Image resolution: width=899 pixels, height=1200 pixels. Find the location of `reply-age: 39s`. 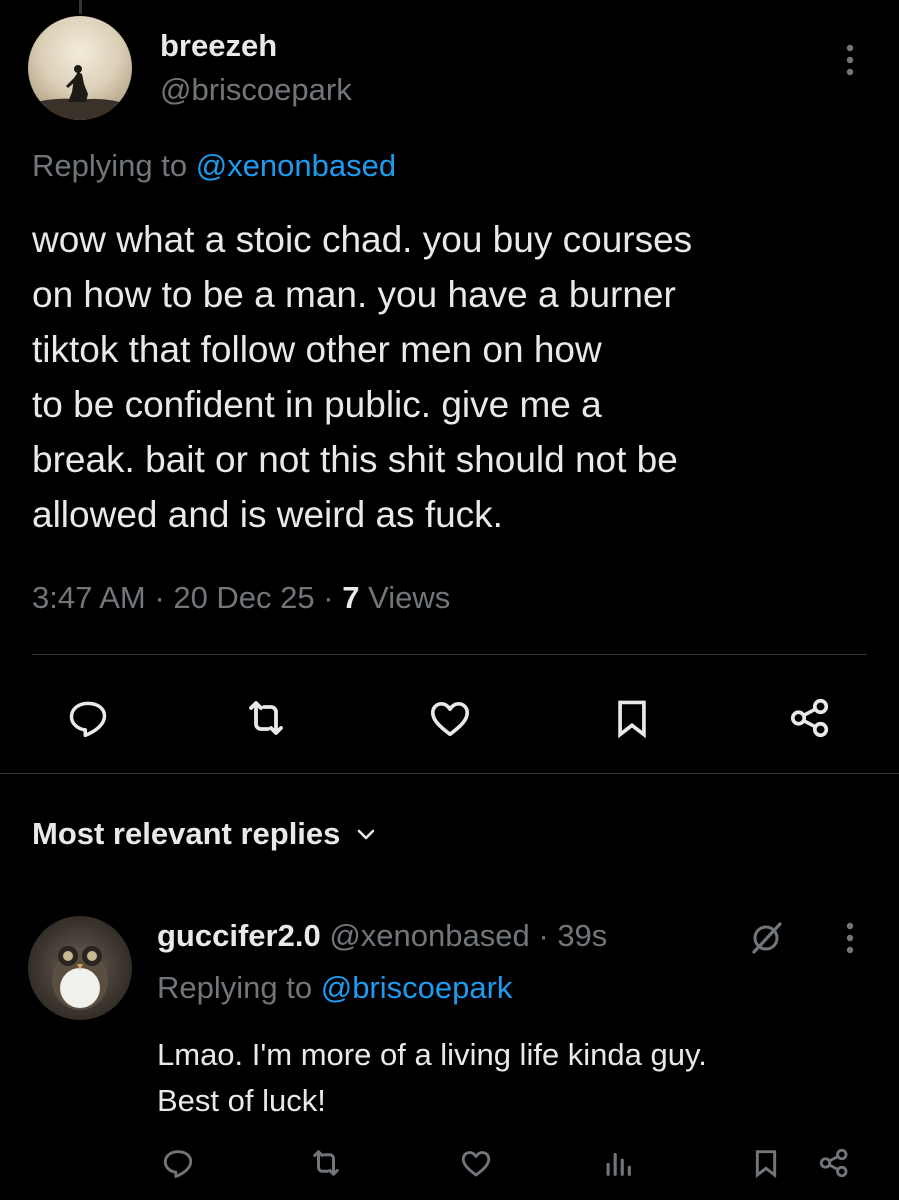

reply-age: 39s is located at coordinates (582, 935).